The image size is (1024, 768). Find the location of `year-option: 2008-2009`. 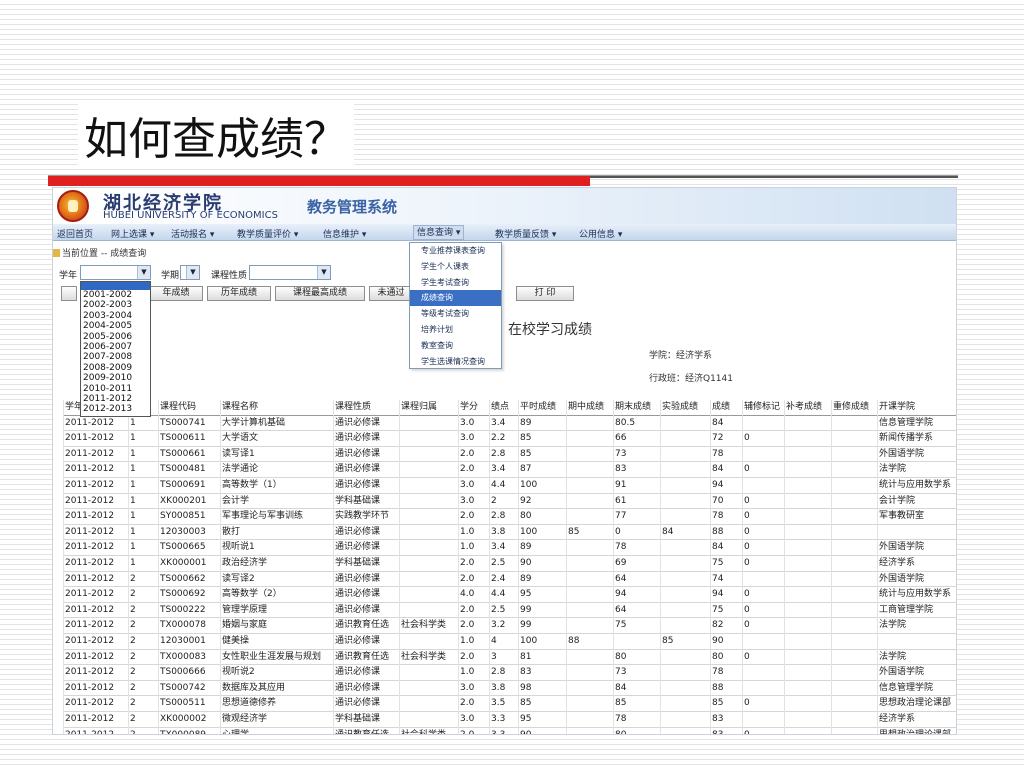

year-option: 2008-2009 is located at coordinates (115, 368).